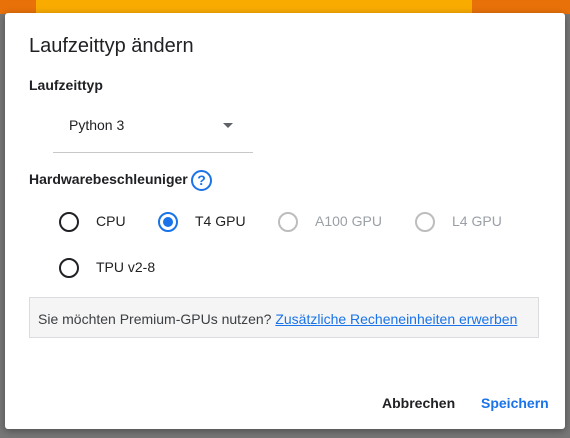 The height and width of the screenshot is (438, 570). I want to click on radio-label-tpu-v2-8: TPU v2-8, so click(126, 267).